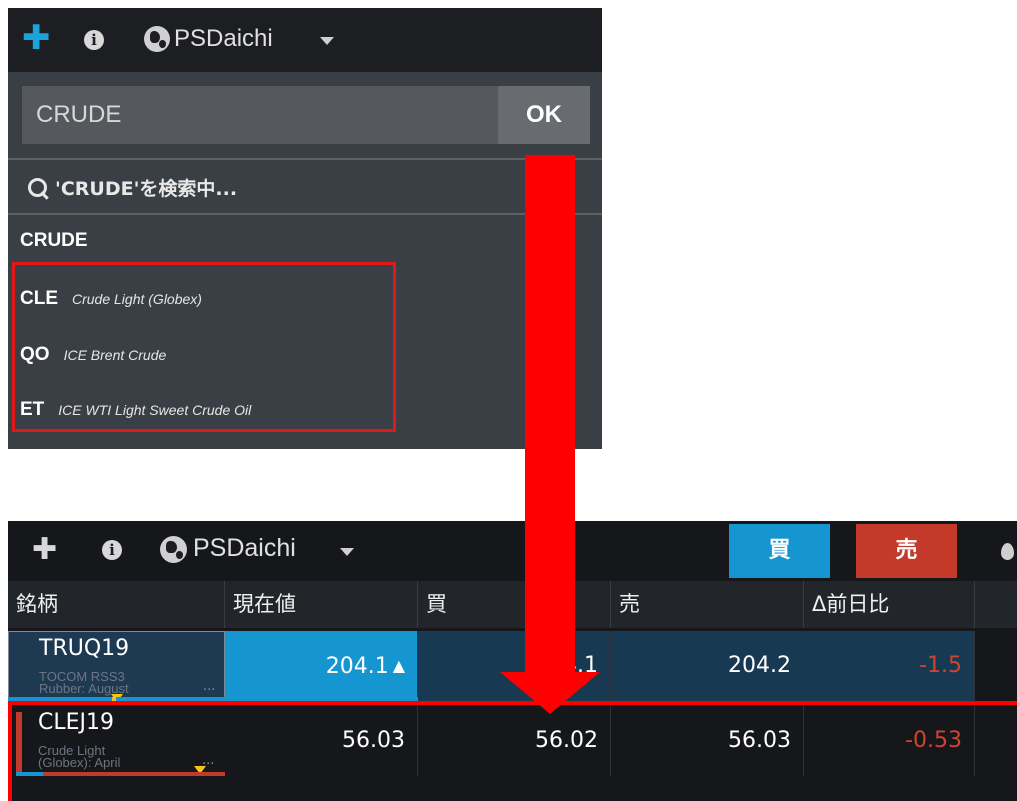  Describe the element at coordinates (84, 648) in the screenshot. I see `row-symbol: TRUQ19` at that location.